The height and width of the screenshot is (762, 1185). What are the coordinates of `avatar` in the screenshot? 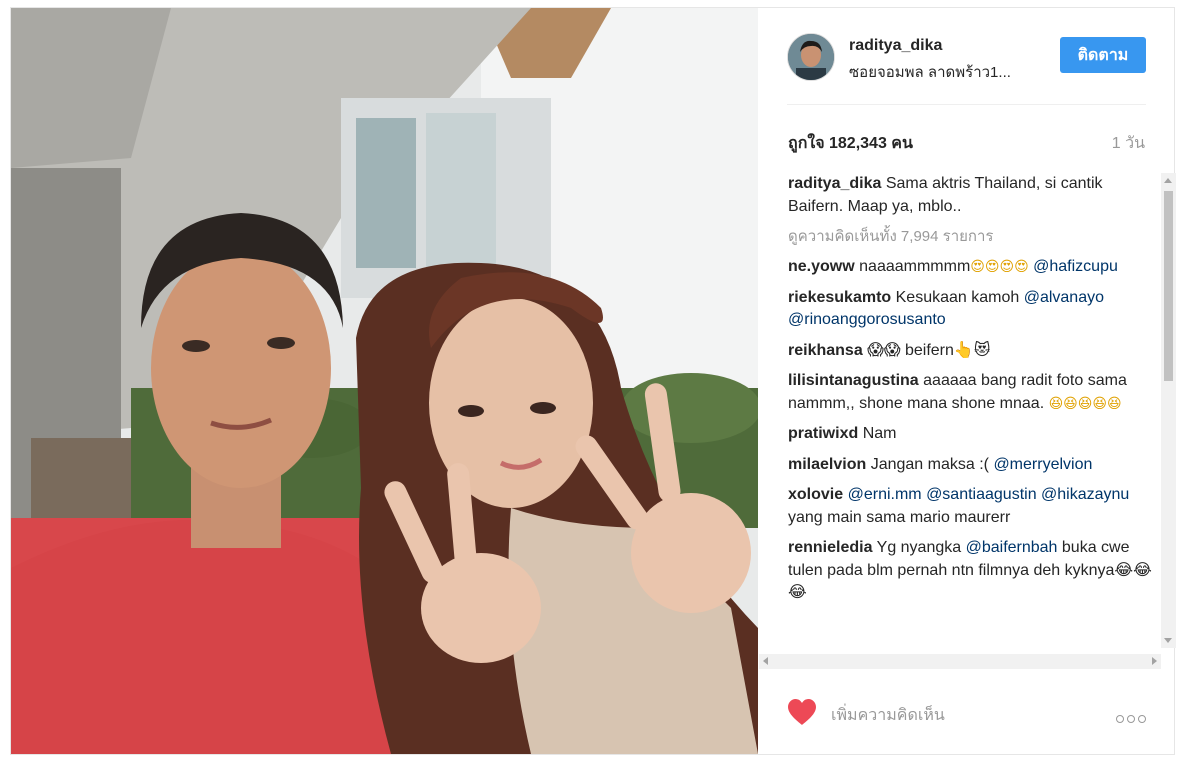 It's located at (811, 57).